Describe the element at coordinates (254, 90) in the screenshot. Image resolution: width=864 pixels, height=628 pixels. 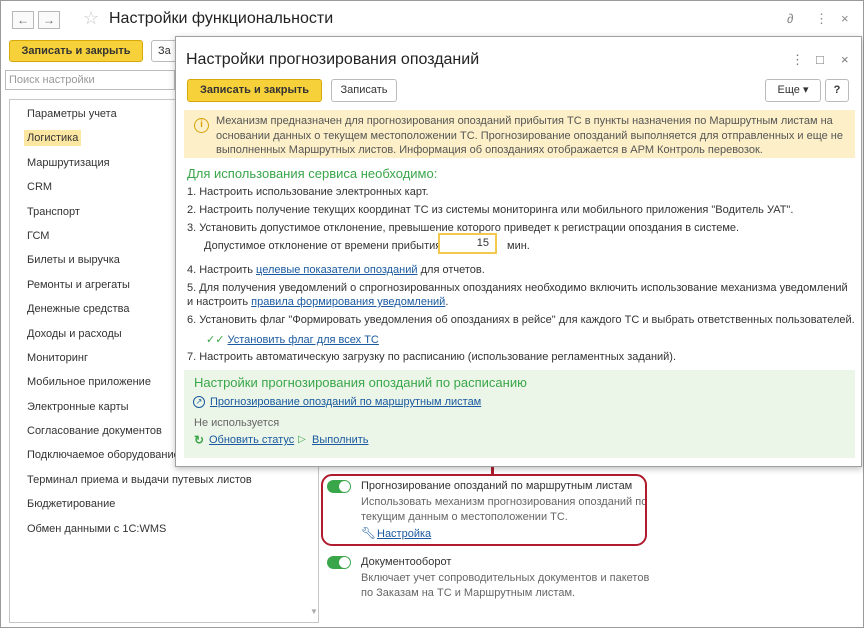
I see `dialog-save-and-close-button: Записать и закрыть` at that location.